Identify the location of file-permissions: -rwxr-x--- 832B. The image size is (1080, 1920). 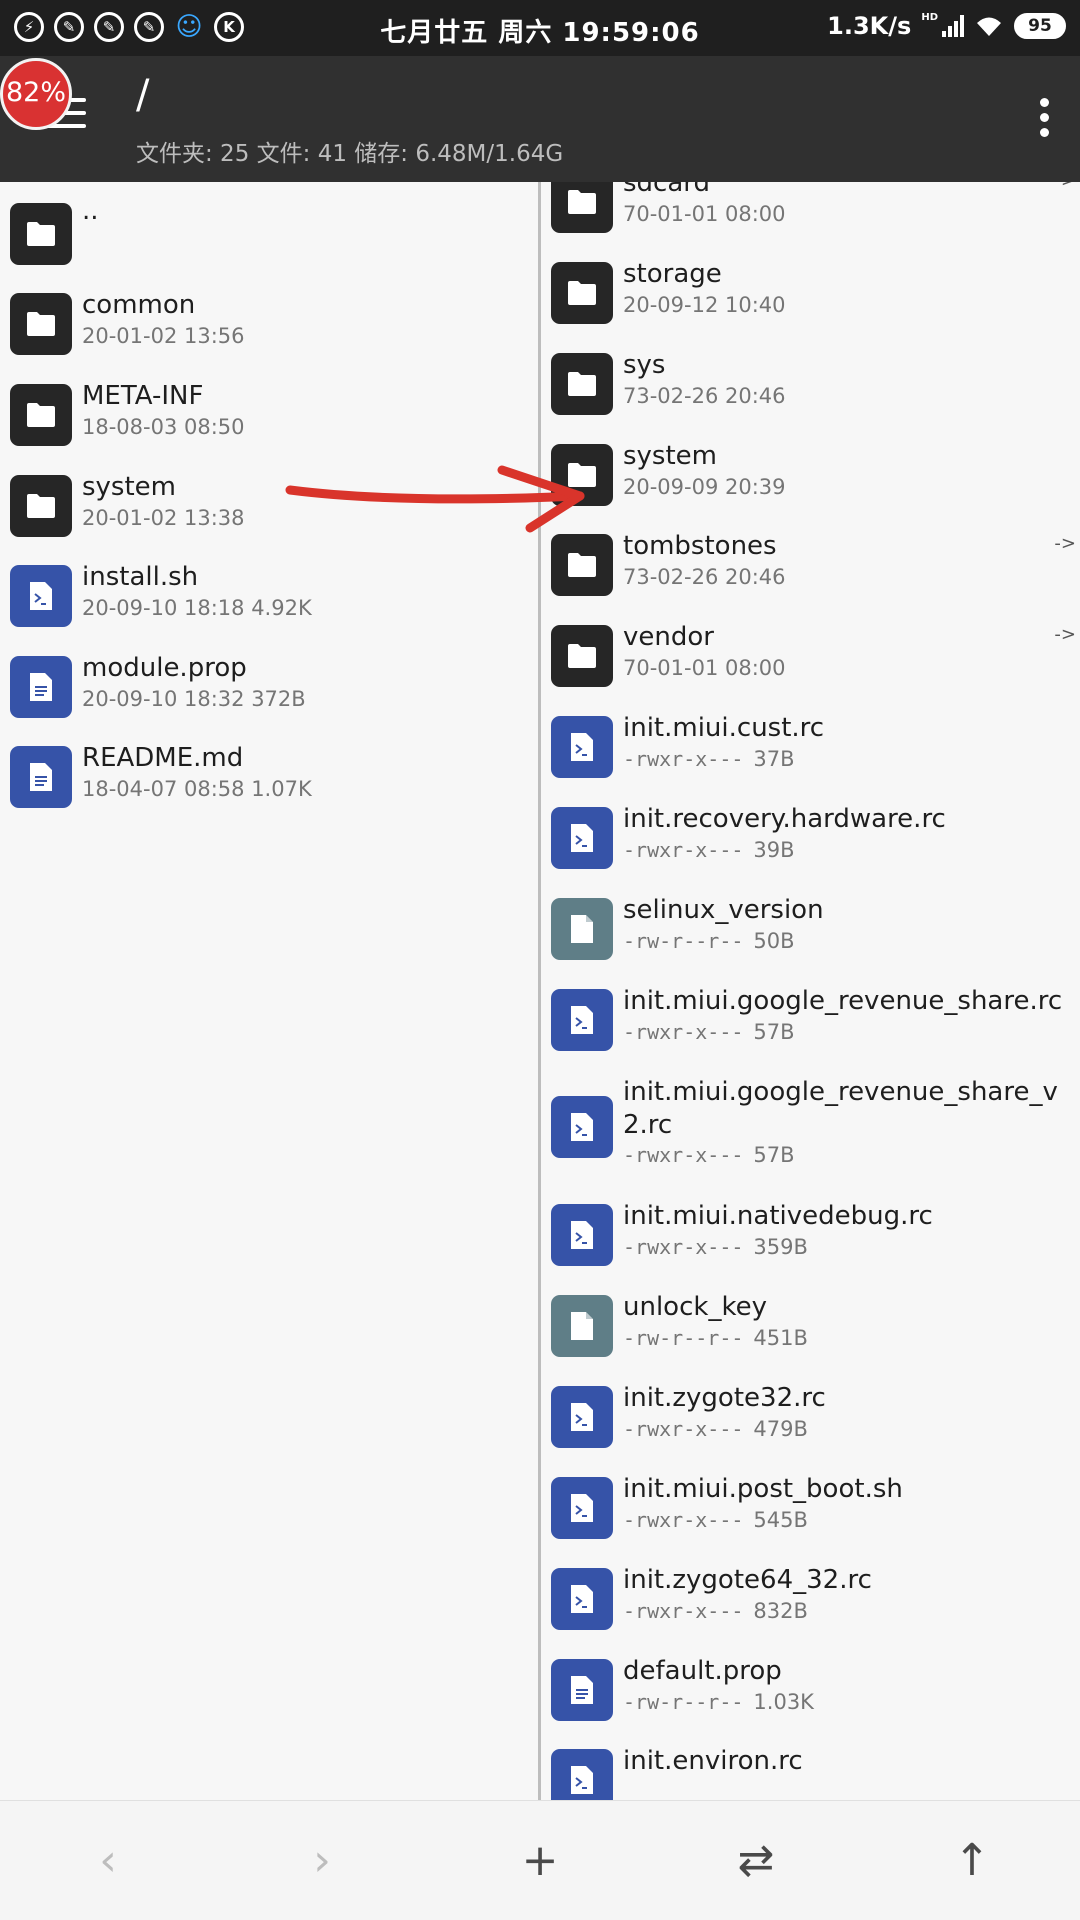
(715, 1611).